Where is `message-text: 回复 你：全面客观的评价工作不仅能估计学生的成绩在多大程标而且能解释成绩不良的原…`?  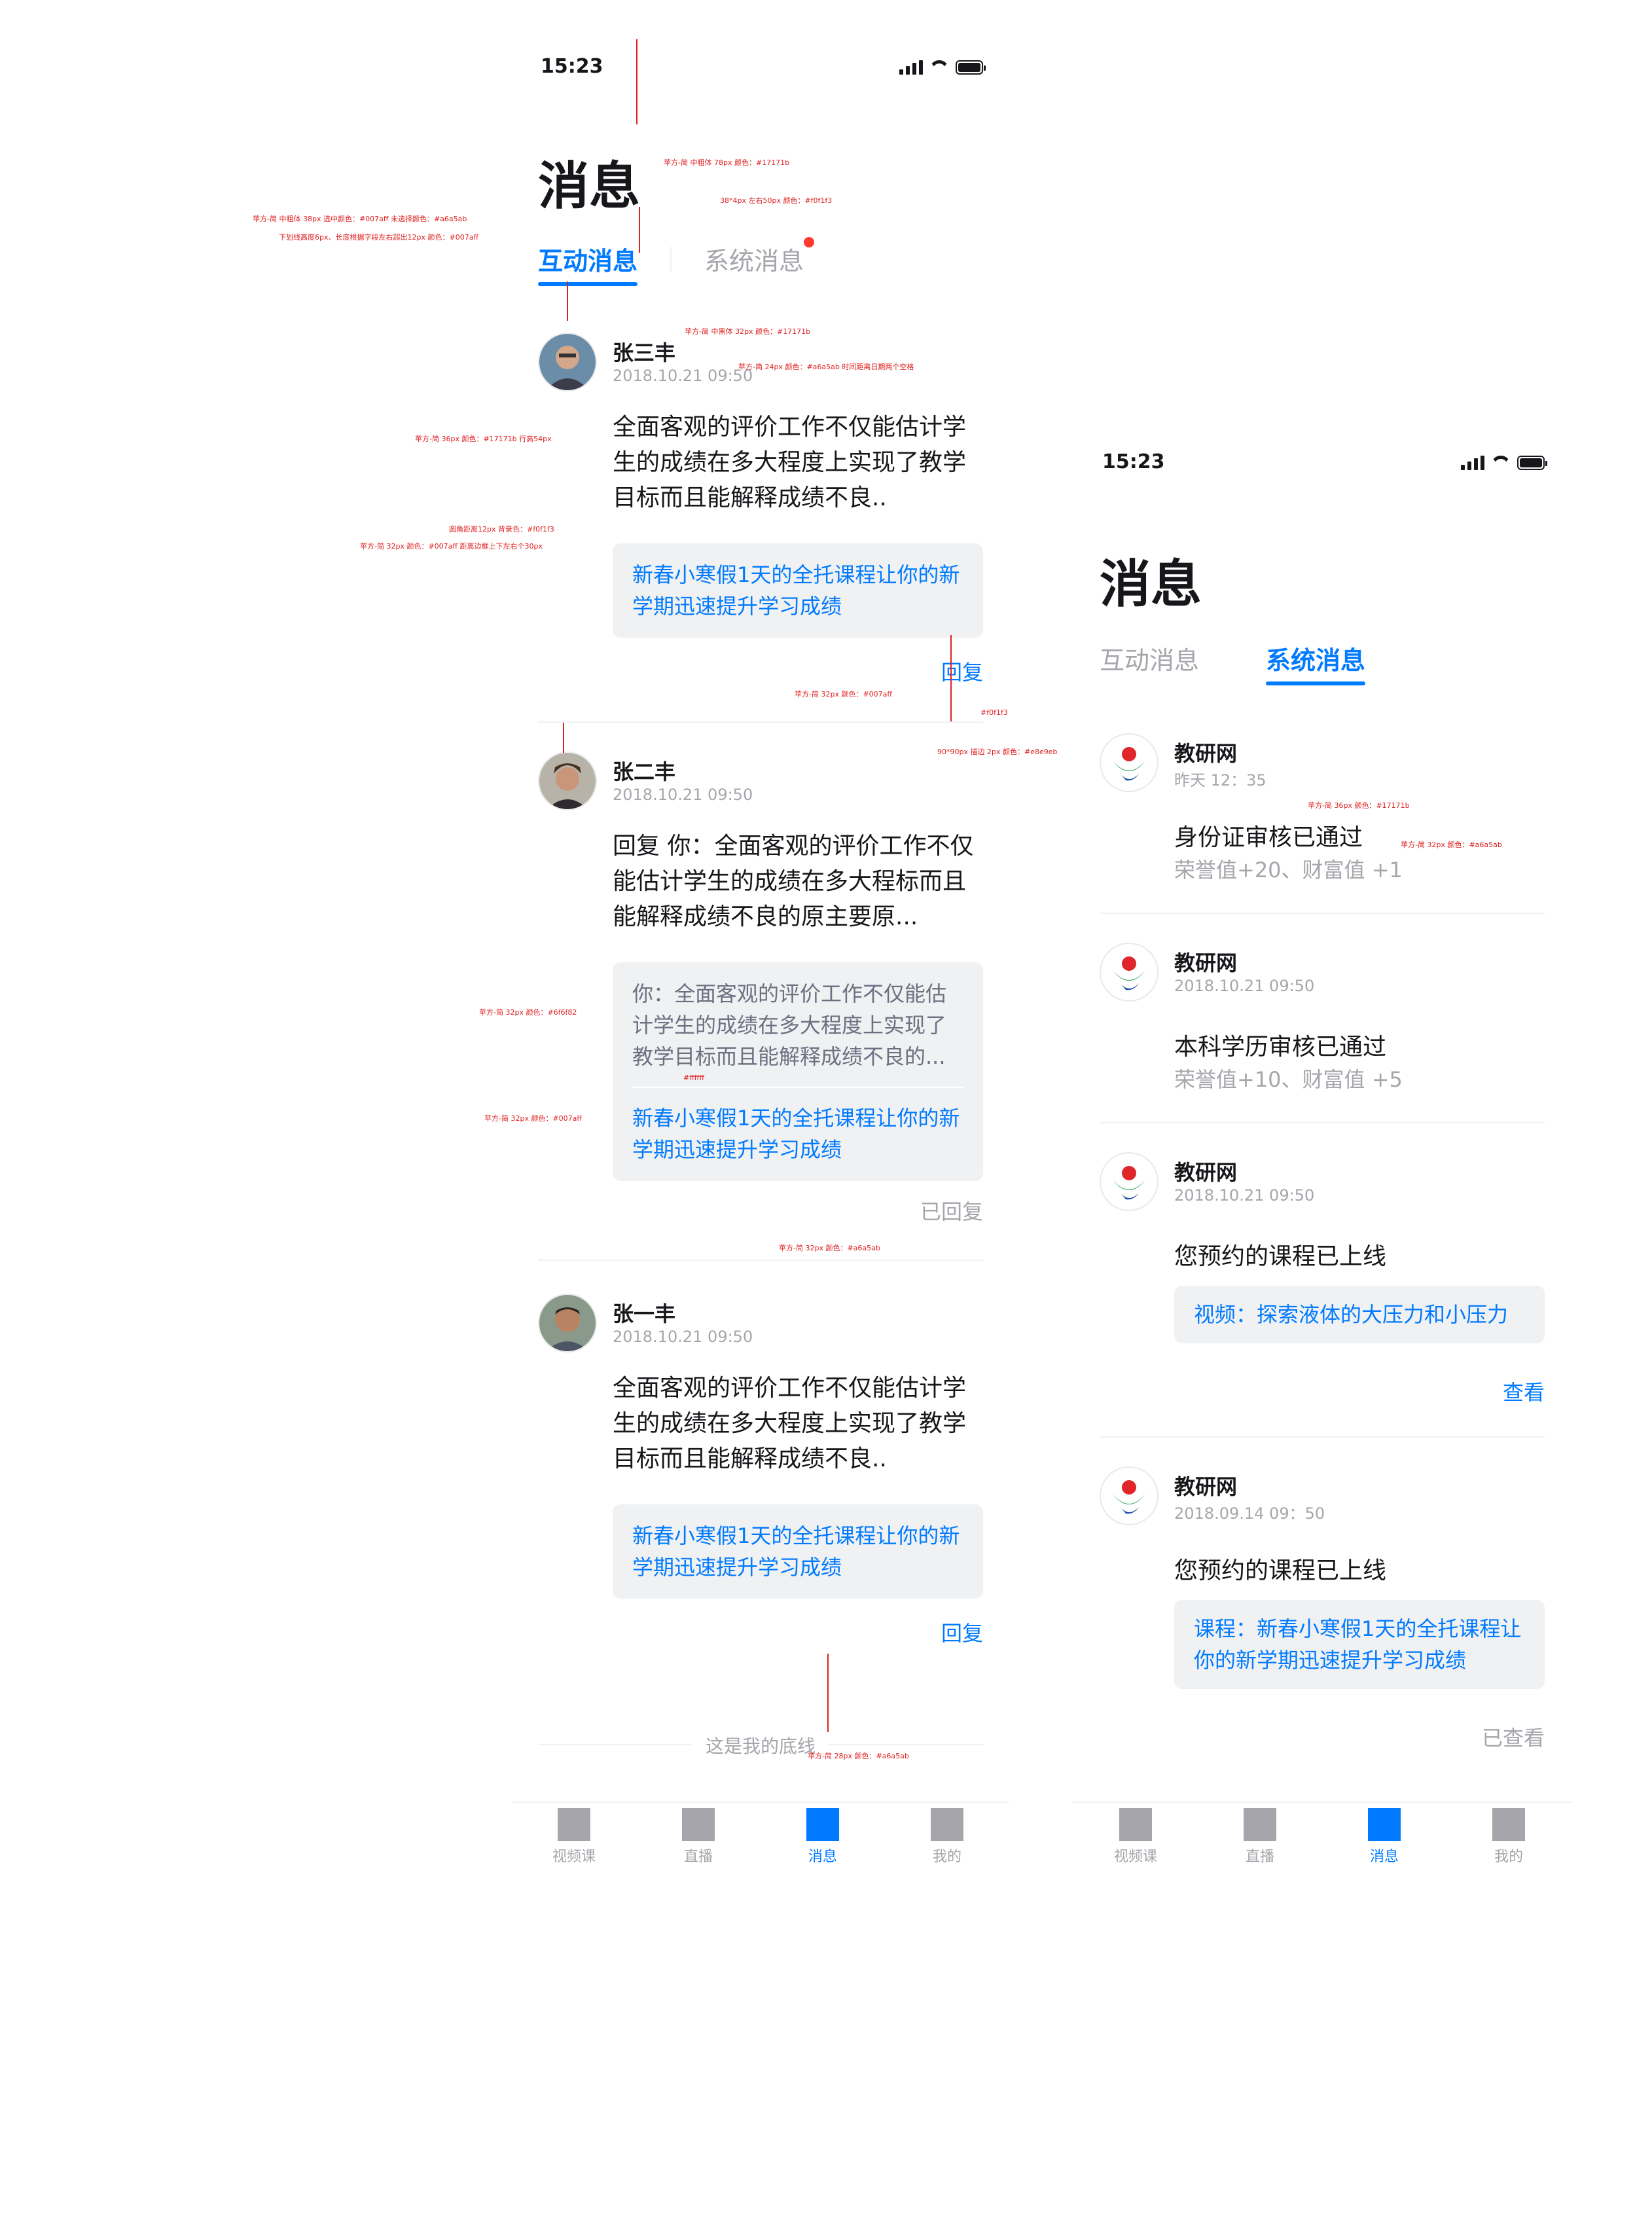 message-text: 回复 你：全面客观的评价工作不仅能估计学生的成绩在多大程标而且能解释成绩不良的原… is located at coordinates (793, 882).